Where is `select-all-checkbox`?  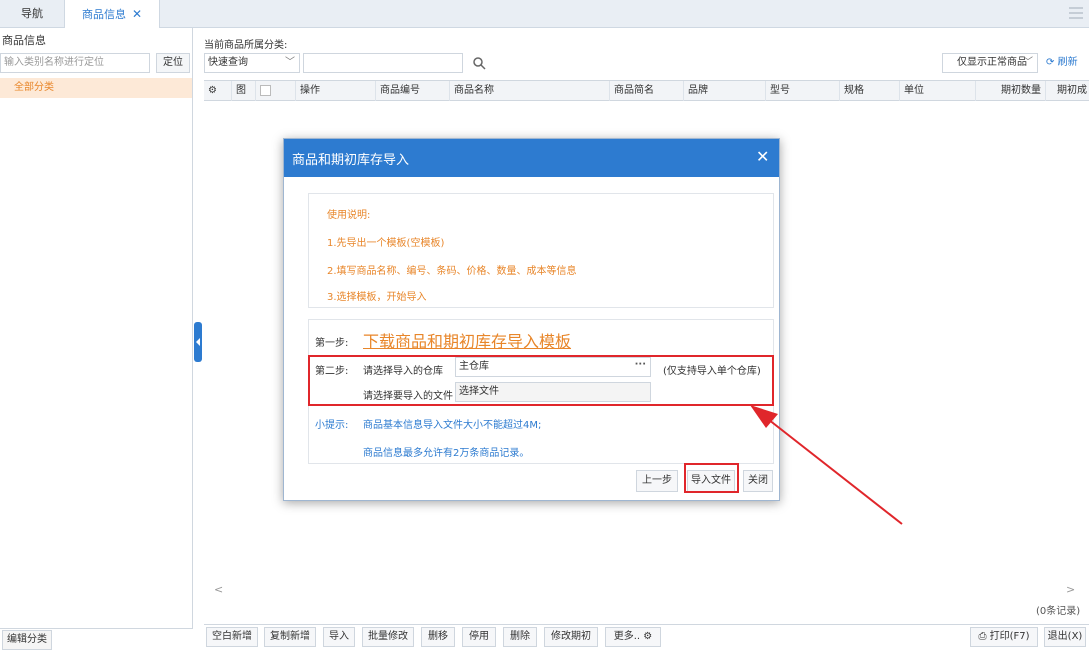 select-all-checkbox is located at coordinates (276, 91).